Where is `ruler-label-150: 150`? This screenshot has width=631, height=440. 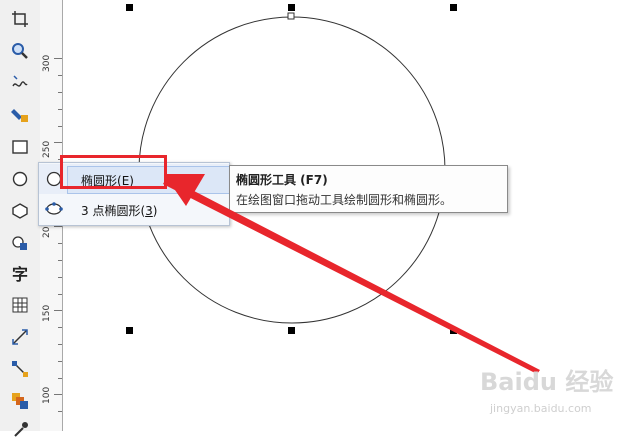 ruler-label-150: 150 is located at coordinates (47, 313).